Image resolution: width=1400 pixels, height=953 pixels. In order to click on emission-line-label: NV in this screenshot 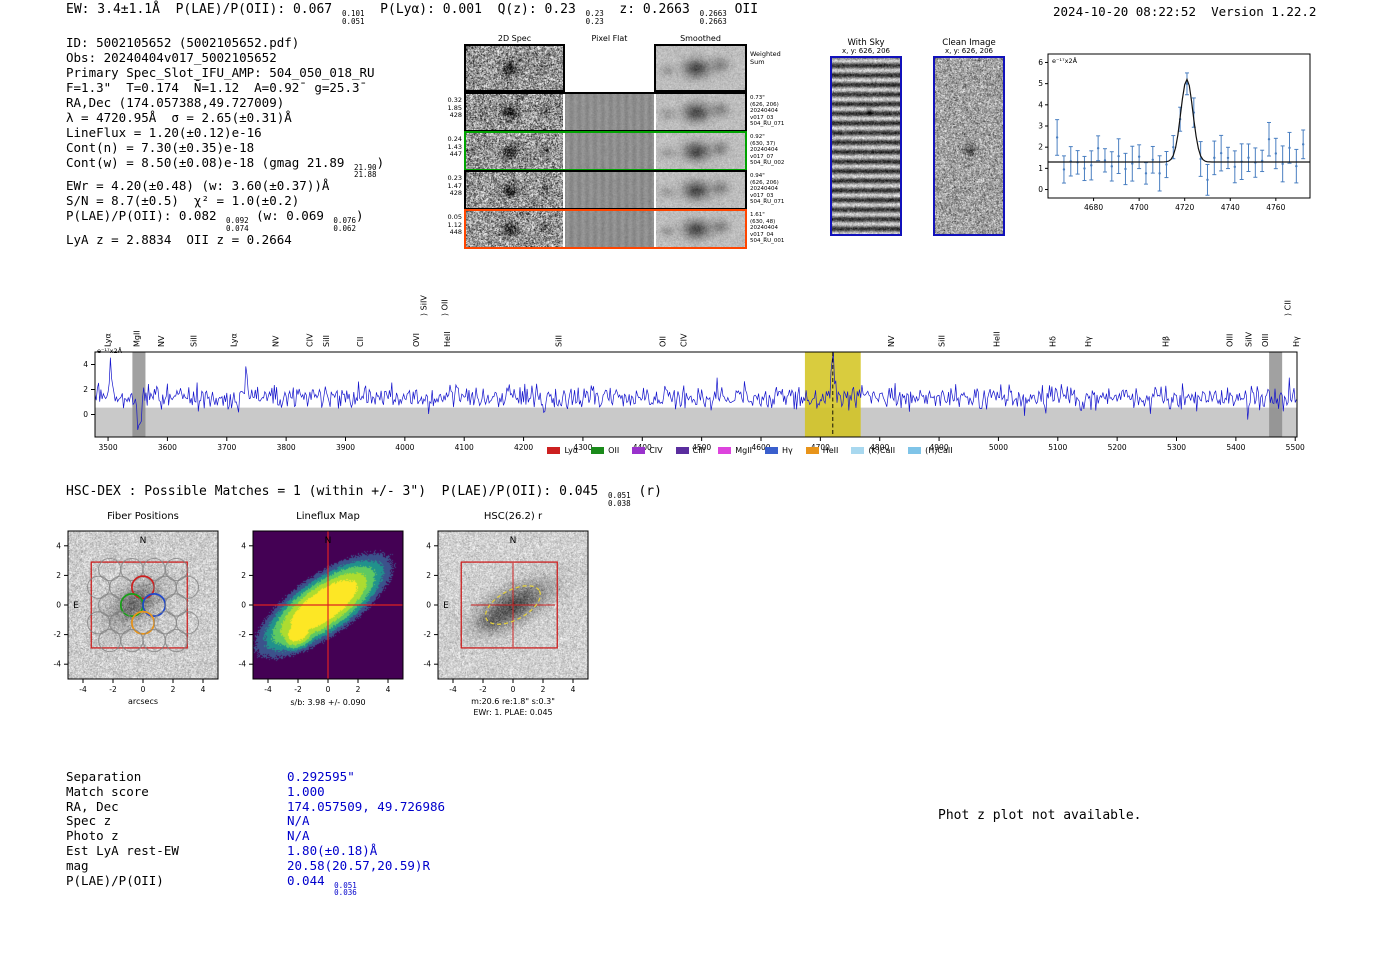, I will do `click(276, 341)`.